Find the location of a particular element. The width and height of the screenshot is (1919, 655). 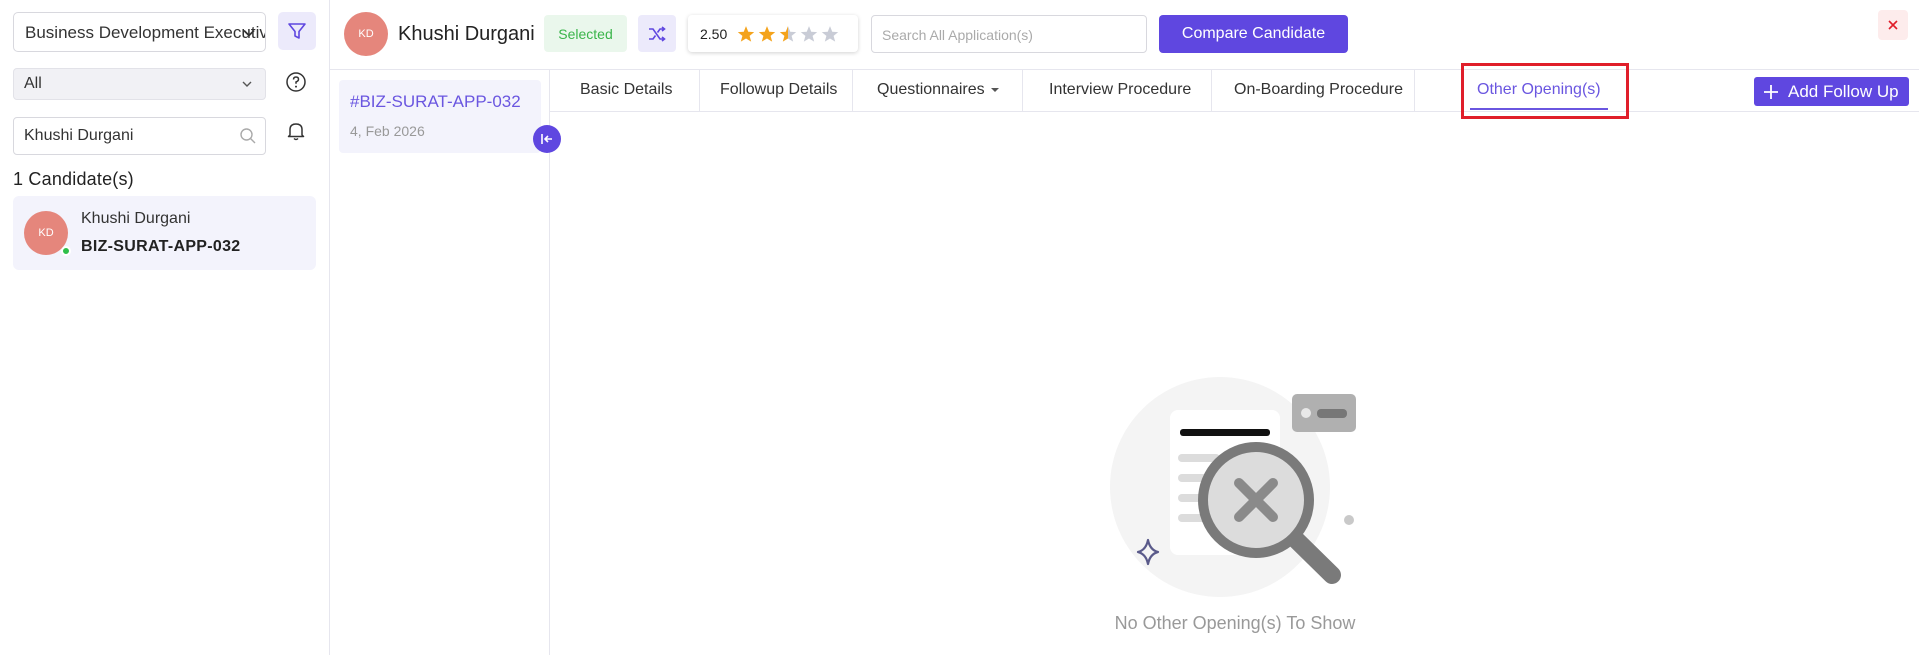

filter-icon is located at coordinates (297, 31).